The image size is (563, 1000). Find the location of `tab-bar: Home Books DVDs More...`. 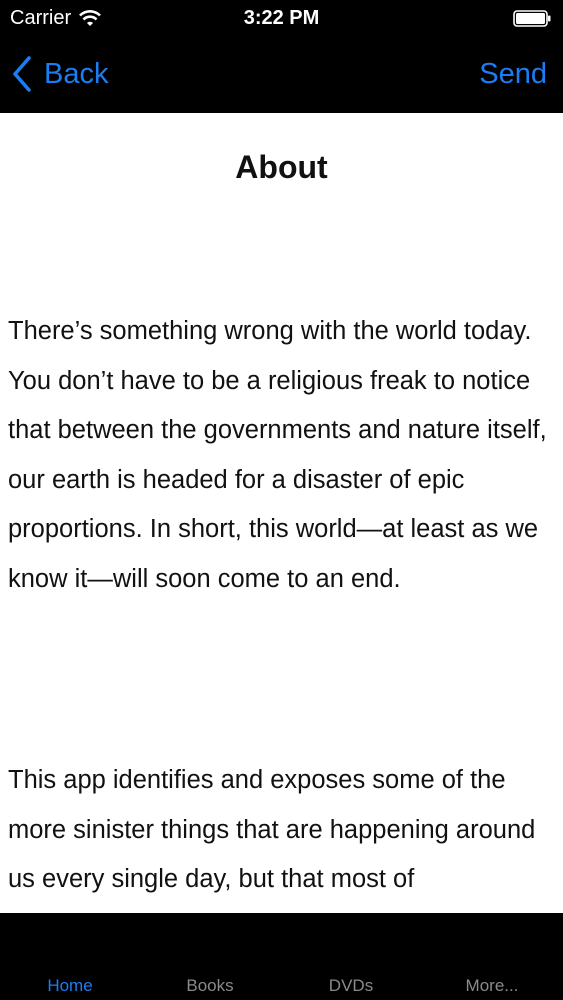

tab-bar: Home Books DVDs More... is located at coordinates (281, 956).